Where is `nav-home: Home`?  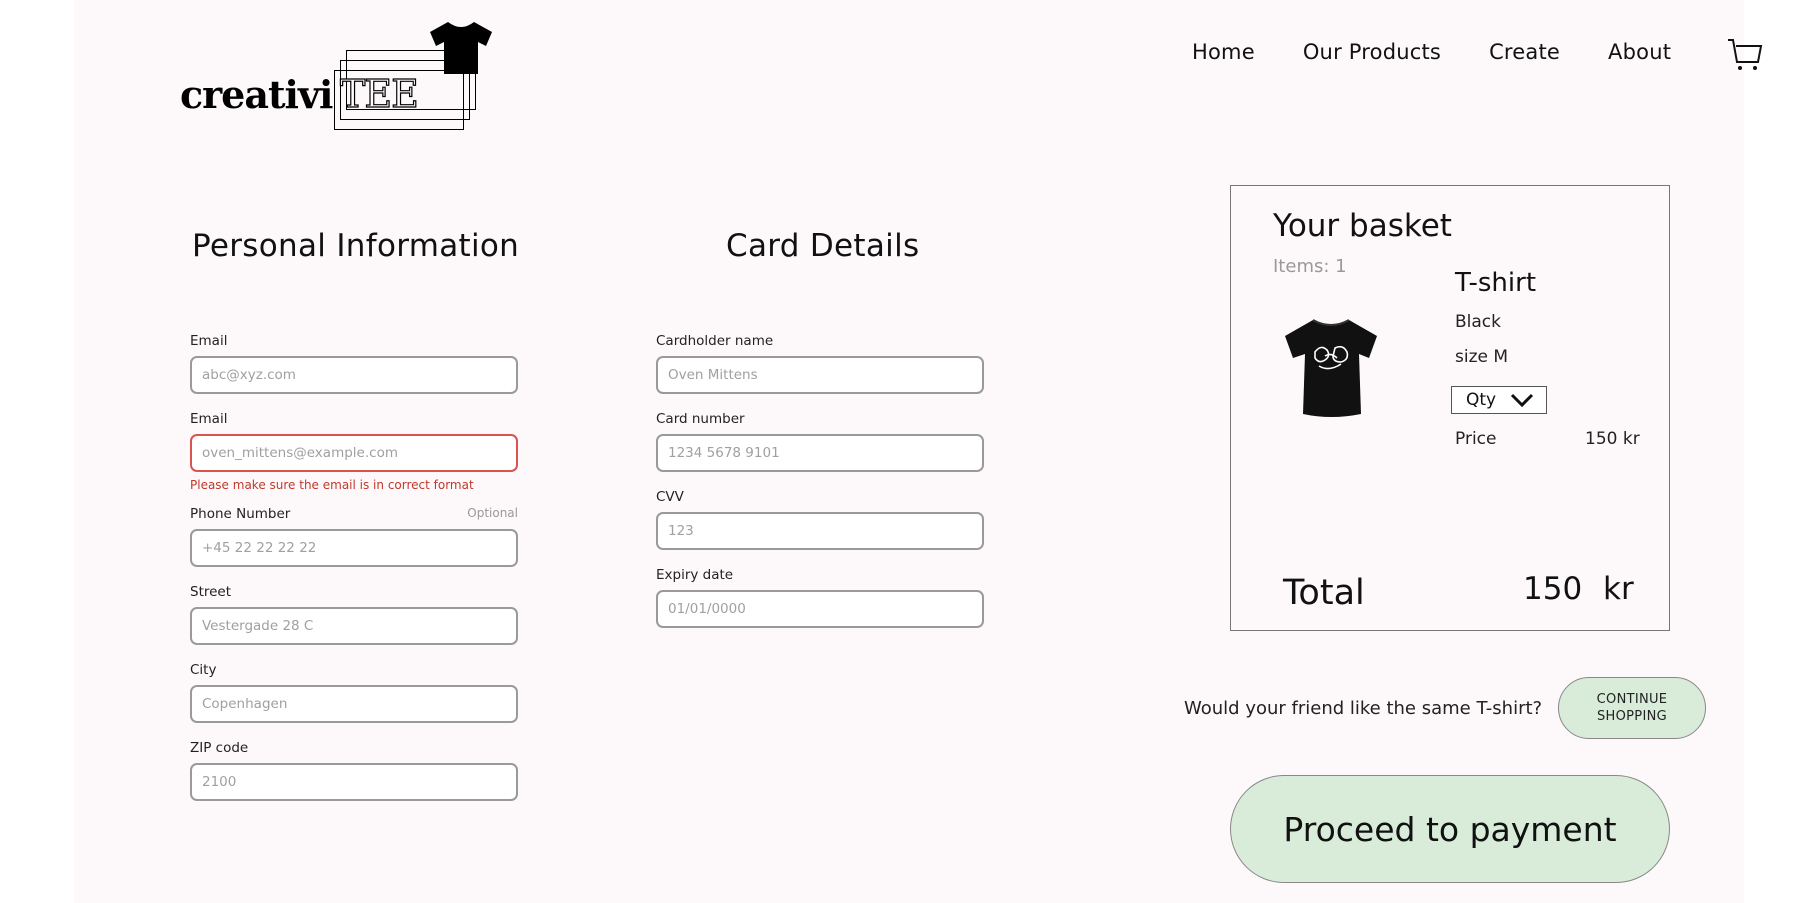
nav-home: Home is located at coordinates (1223, 52).